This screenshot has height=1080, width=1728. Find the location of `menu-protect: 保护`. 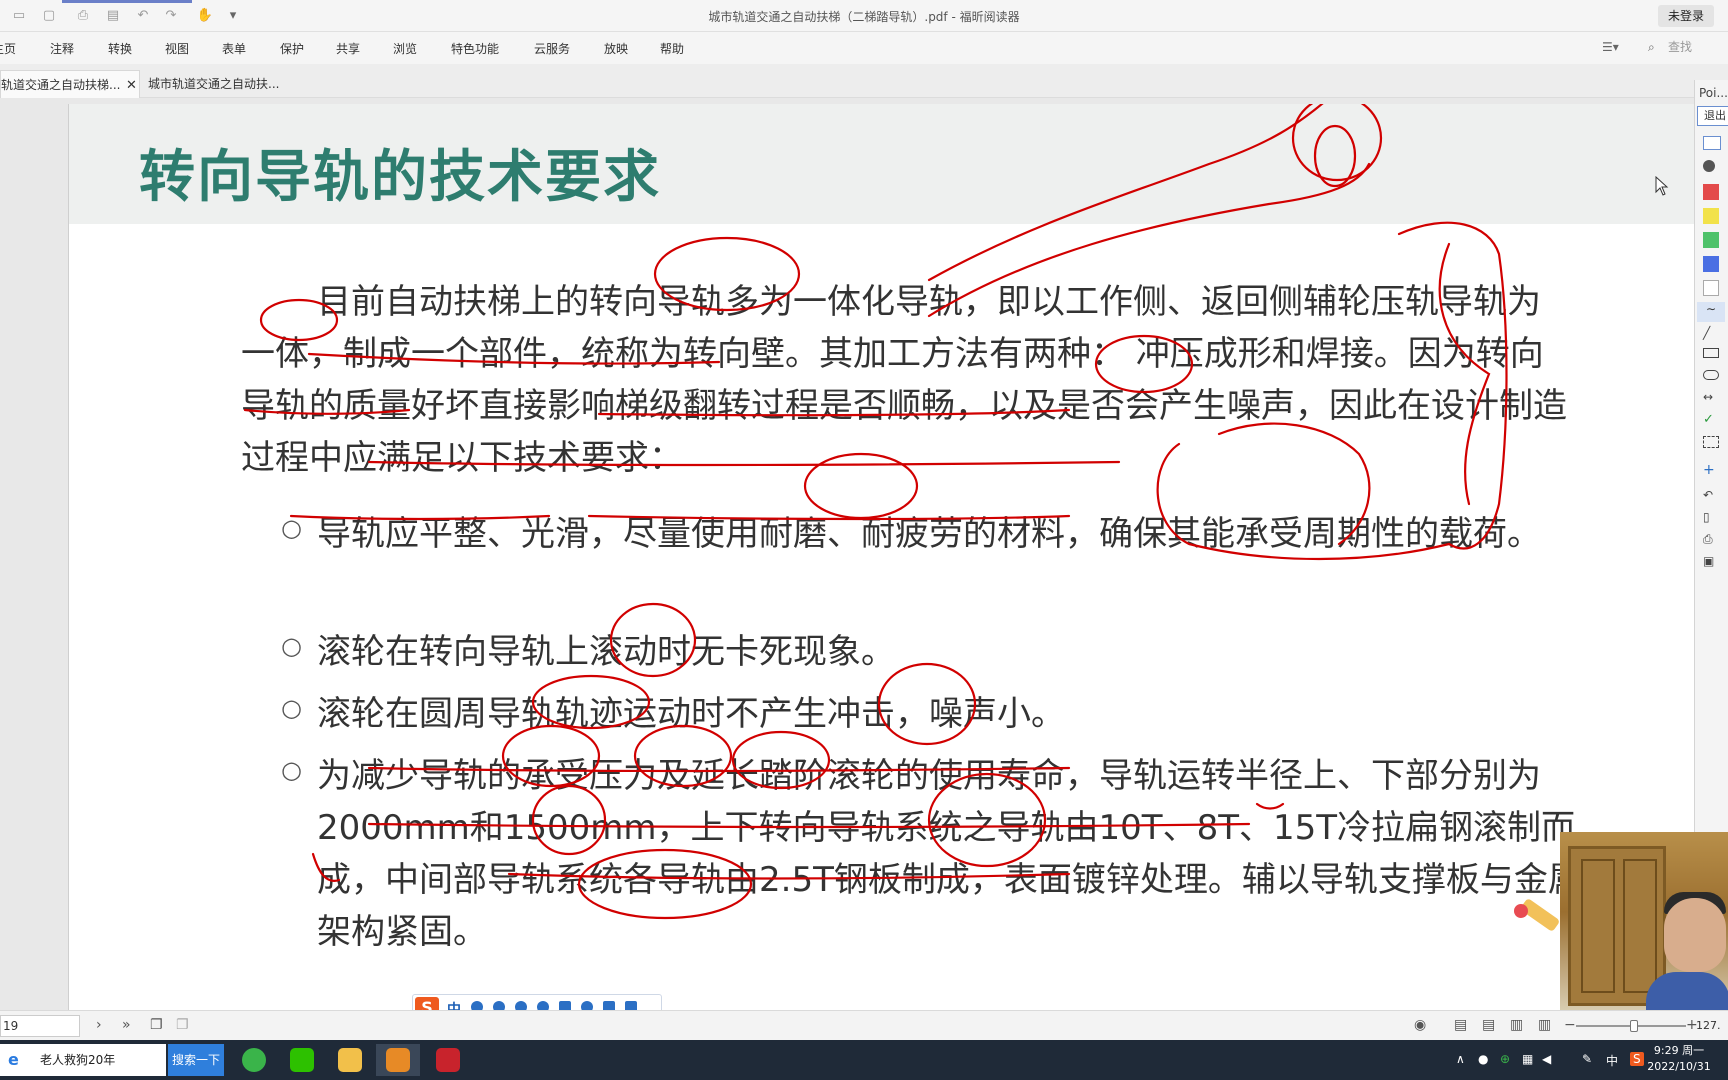

menu-protect: 保护 is located at coordinates (292, 48).